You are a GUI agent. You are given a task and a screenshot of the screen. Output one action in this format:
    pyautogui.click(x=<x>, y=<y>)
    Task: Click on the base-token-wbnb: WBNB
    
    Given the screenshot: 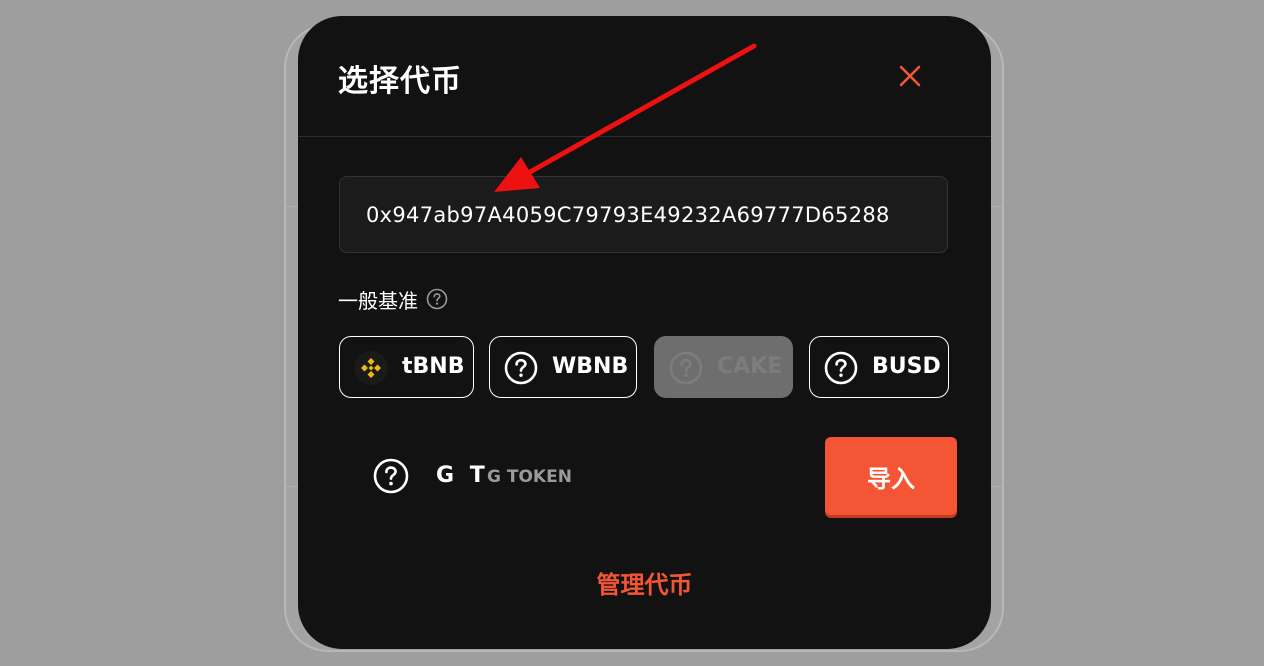 What is the action you would take?
    pyautogui.click(x=563, y=367)
    